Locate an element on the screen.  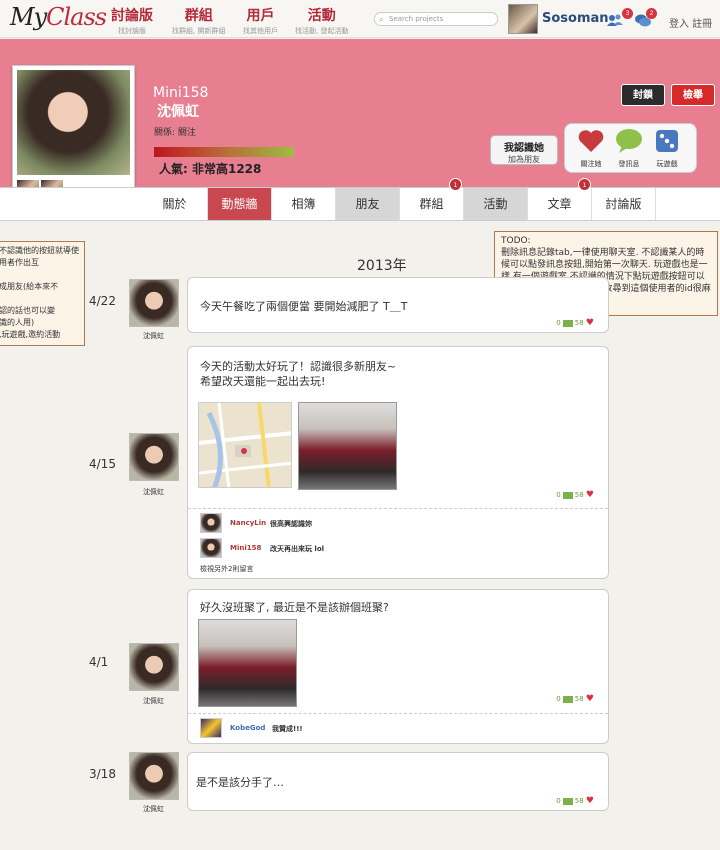
tab-articles-badge: 1 is located at coordinates (584, 184).